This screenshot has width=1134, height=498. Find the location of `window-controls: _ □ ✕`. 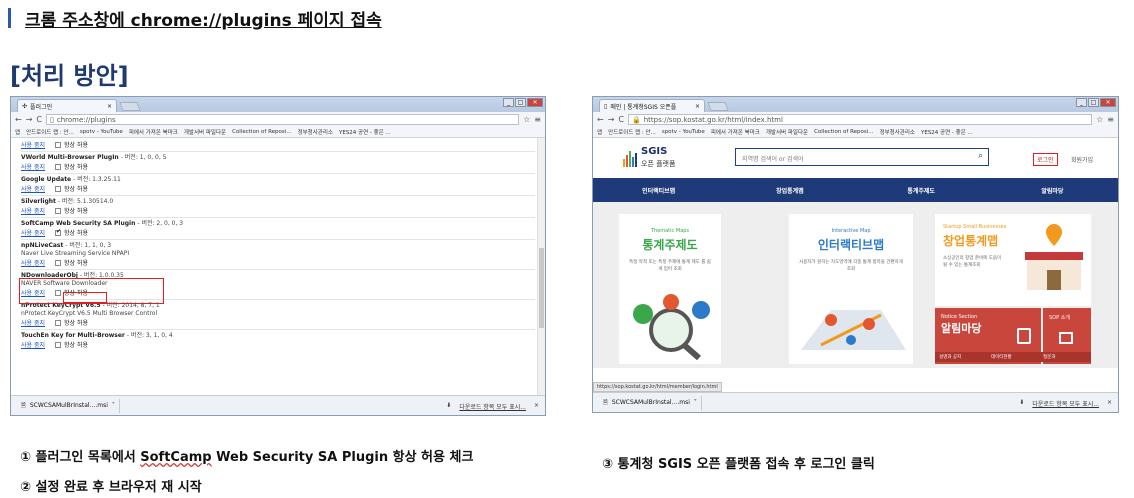

window-controls: _ □ ✕ is located at coordinates (523, 102).